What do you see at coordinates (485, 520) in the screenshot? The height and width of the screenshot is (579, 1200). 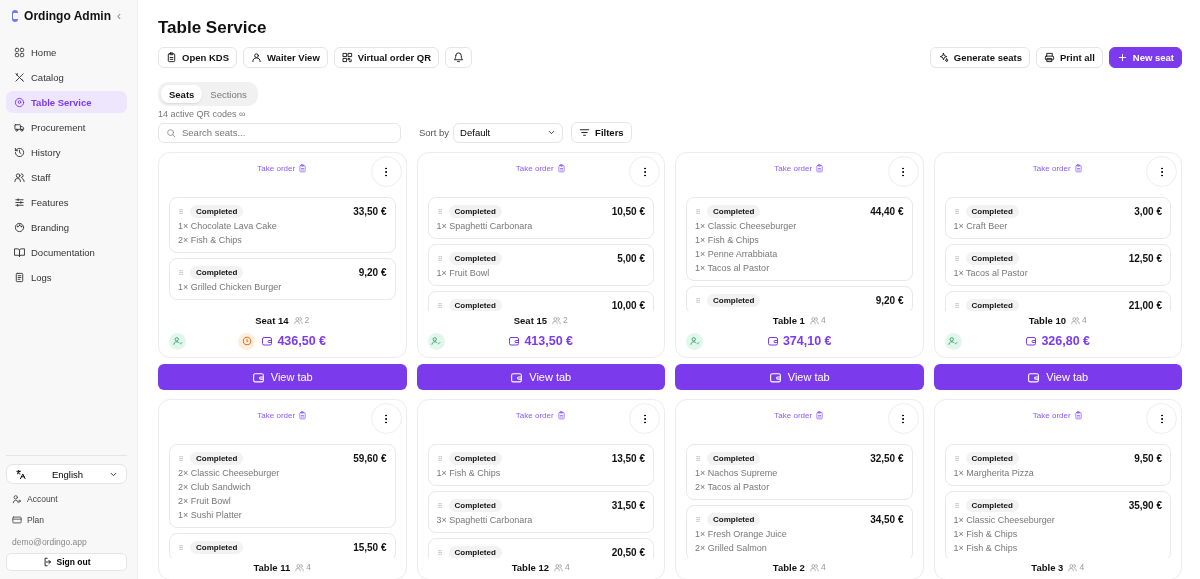 I see `order-item: 3× Spaghetti Carbonara` at bounding box center [485, 520].